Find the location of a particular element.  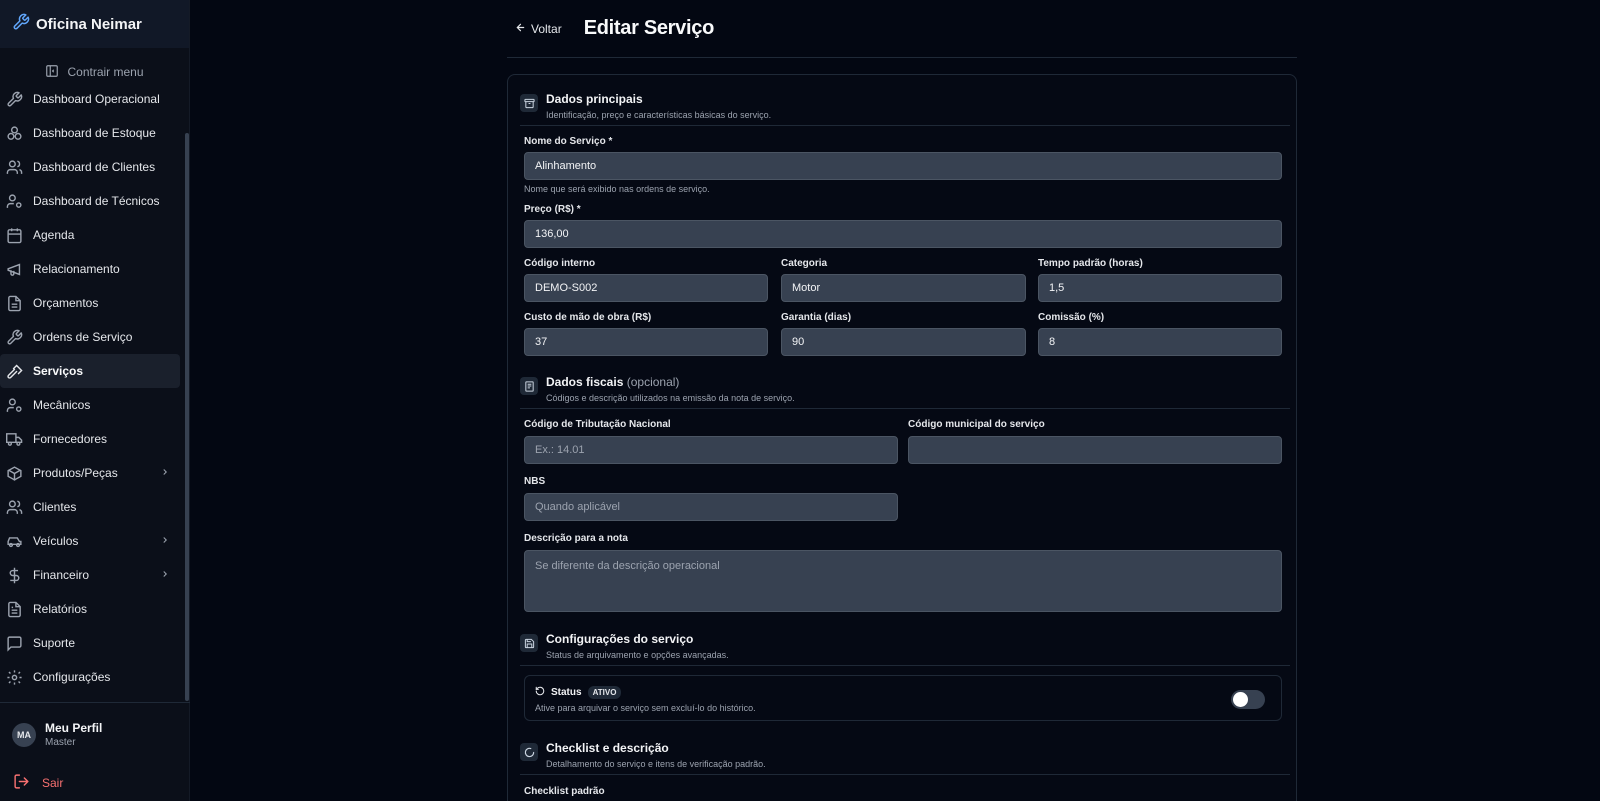

arrow-left-icon is located at coordinates (520, 29).